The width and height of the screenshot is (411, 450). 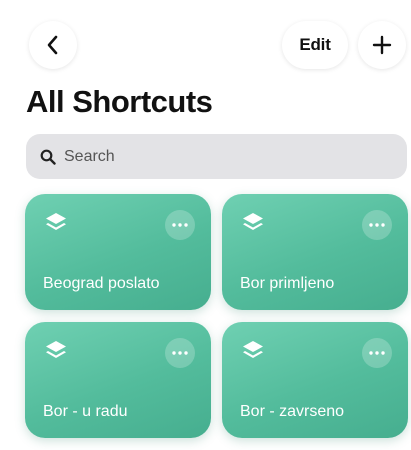 I want to click on add-shortcut-button, so click(x=382, y=45).